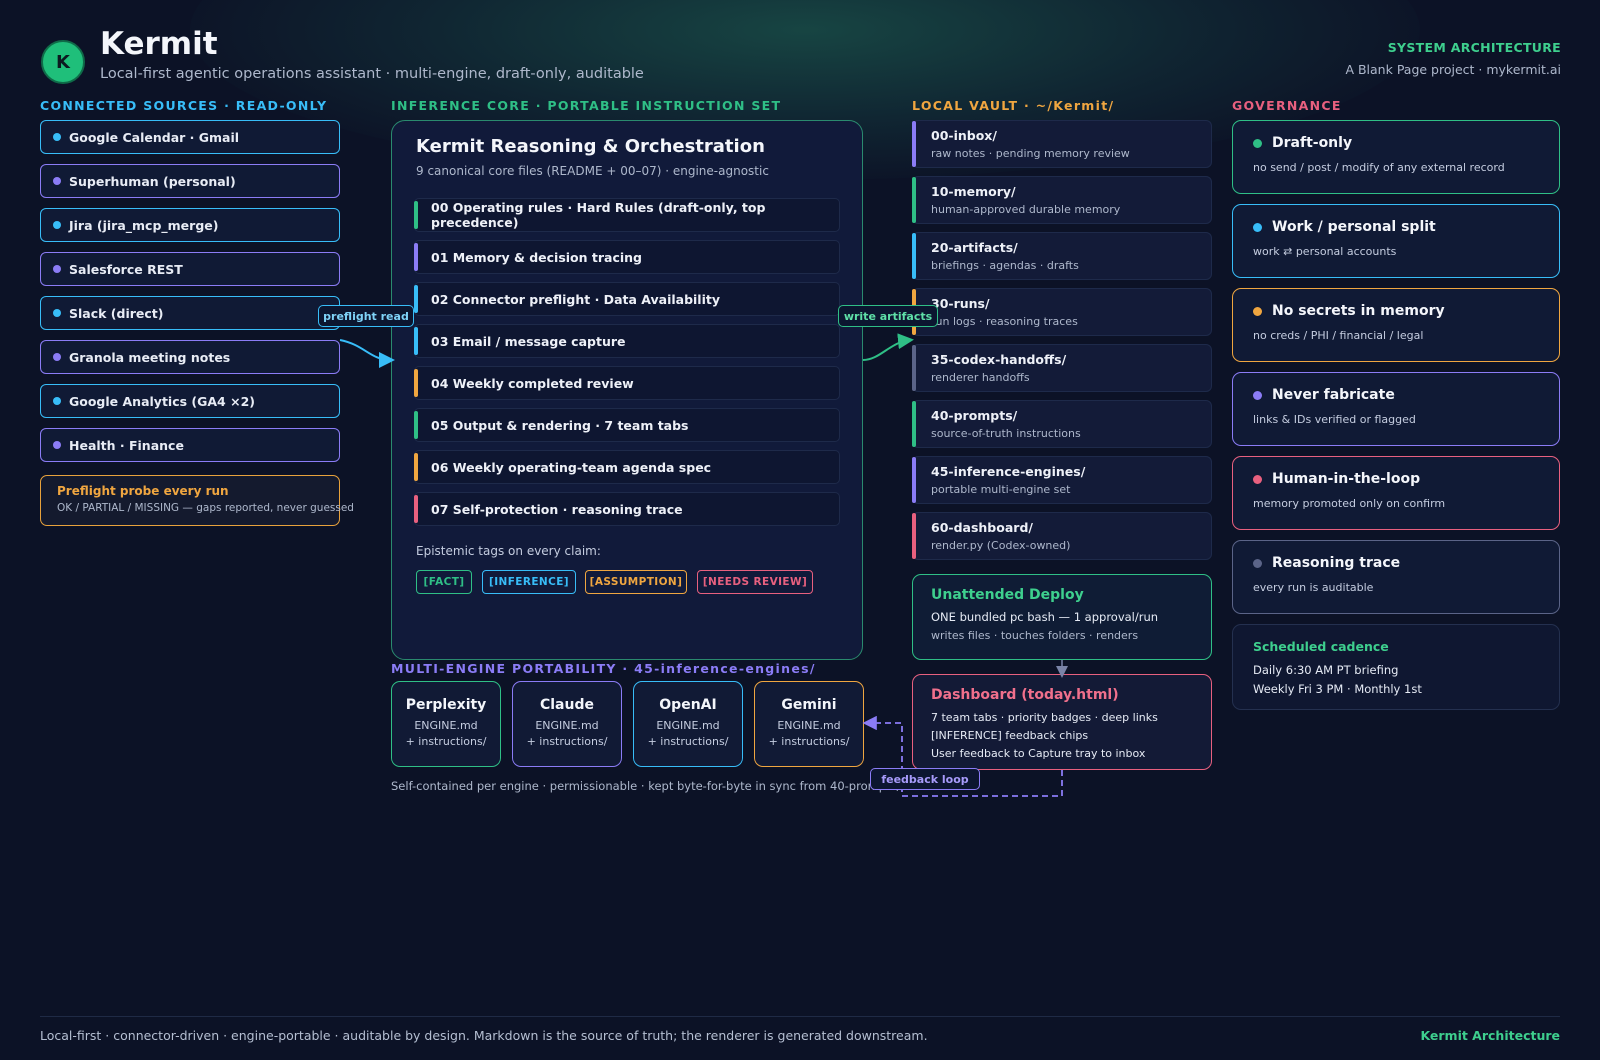 The width and height of the screenshot is (1600, 1060). I want to click on preflight-read-arrow, so click(367, 353).